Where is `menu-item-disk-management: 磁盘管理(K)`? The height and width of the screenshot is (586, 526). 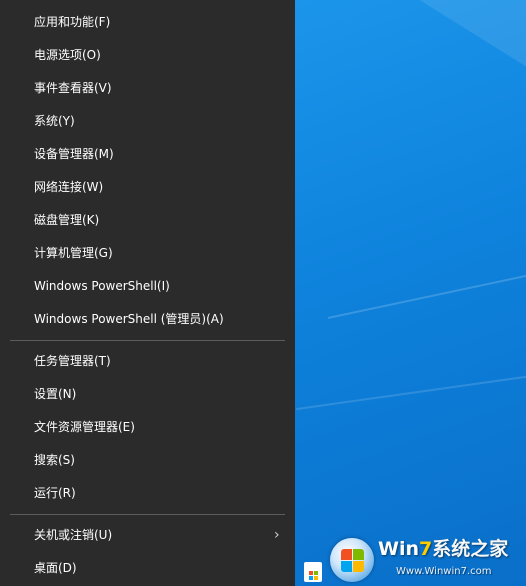 menu-item-disk-management: 磁盘管理(K) is located at coordinates (147, 220).